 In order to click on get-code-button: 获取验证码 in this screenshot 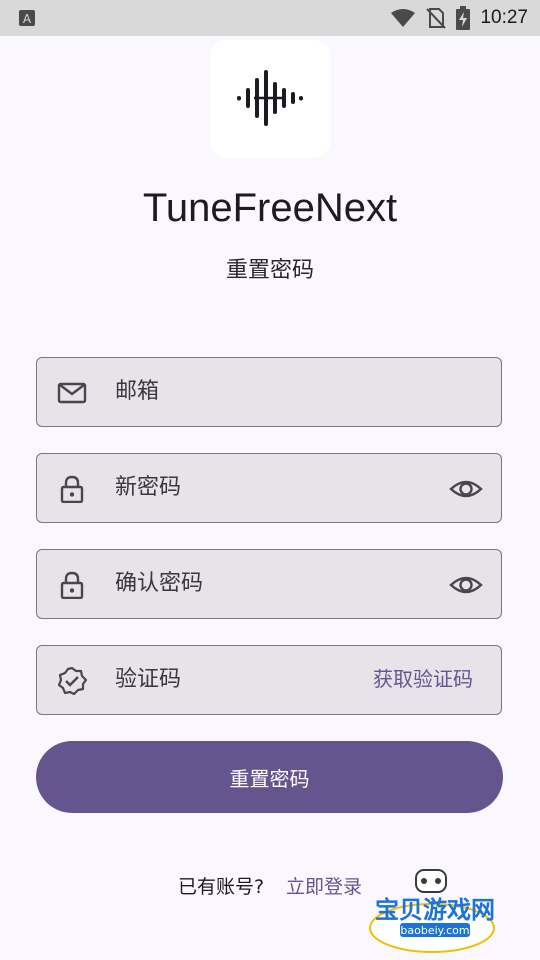, I will do `click(423, 679)`.